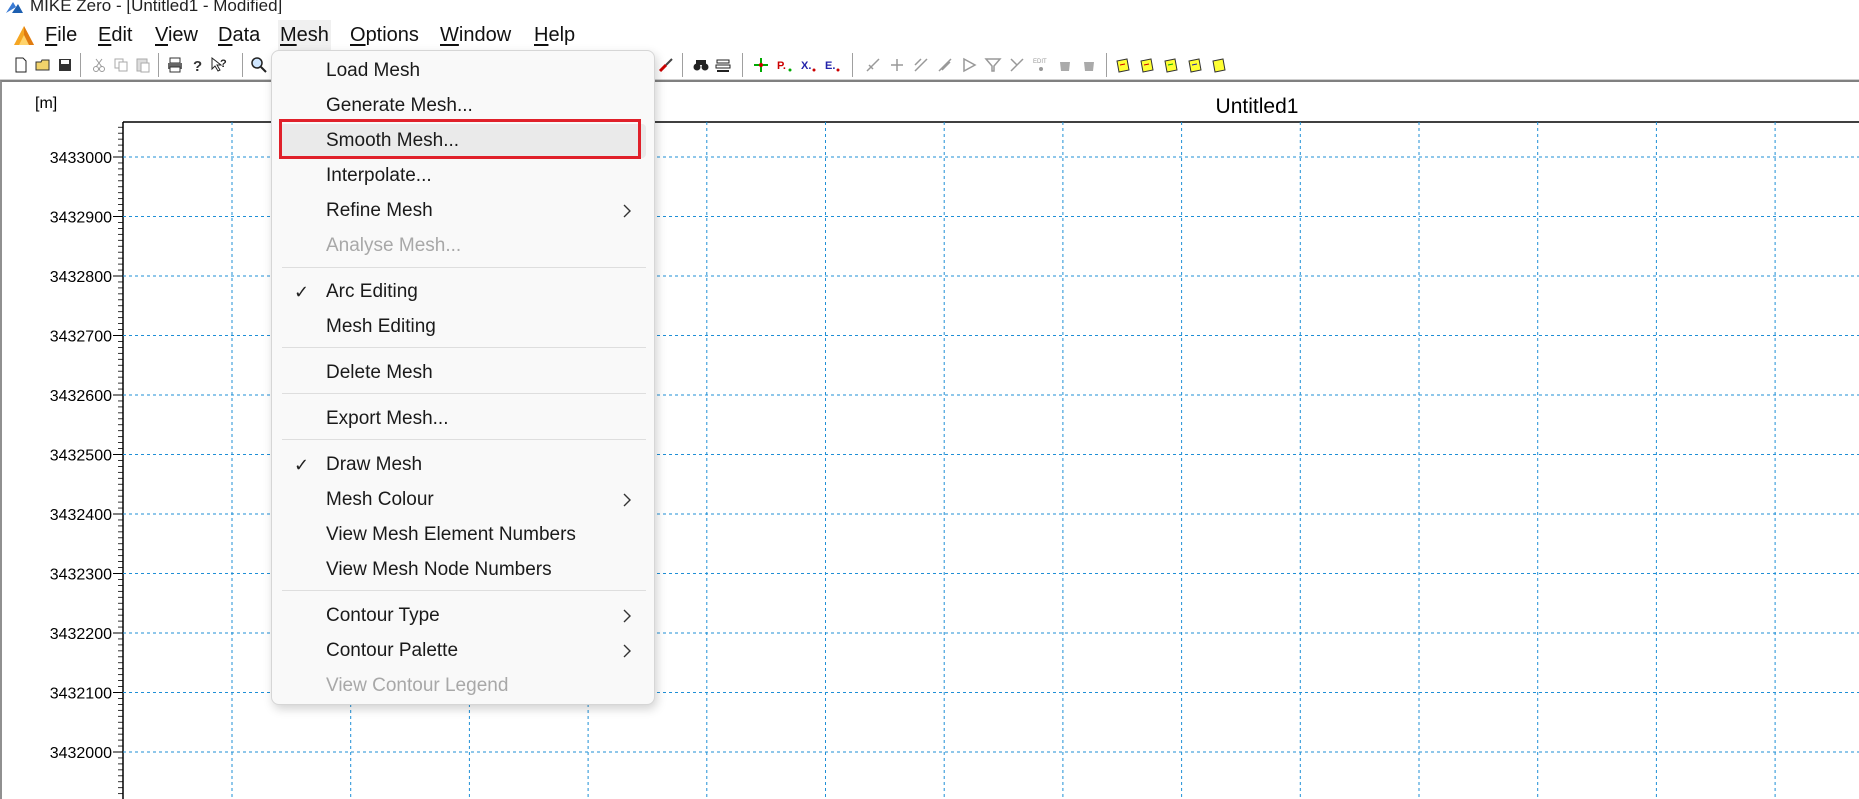 The image size is (1859, 799). I want to click on arc-tool-1-icon, so click(873, 65).